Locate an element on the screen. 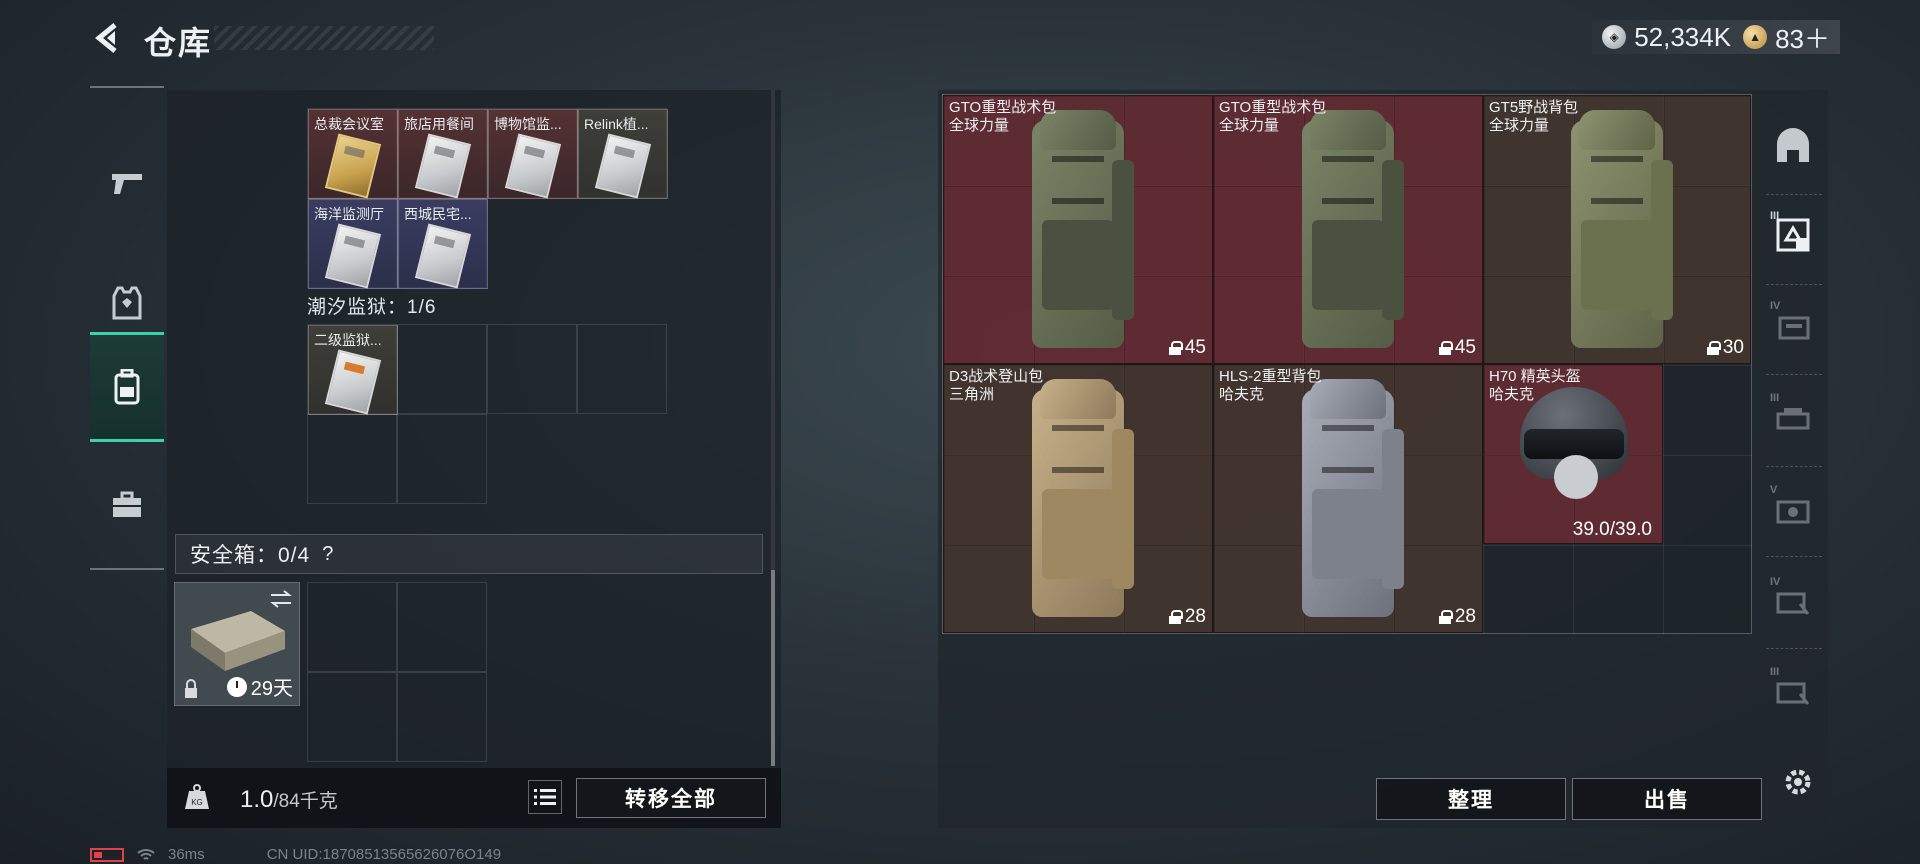  item-name: GTO重型战术包 全球力量 is located at coordinates (1003, 116).